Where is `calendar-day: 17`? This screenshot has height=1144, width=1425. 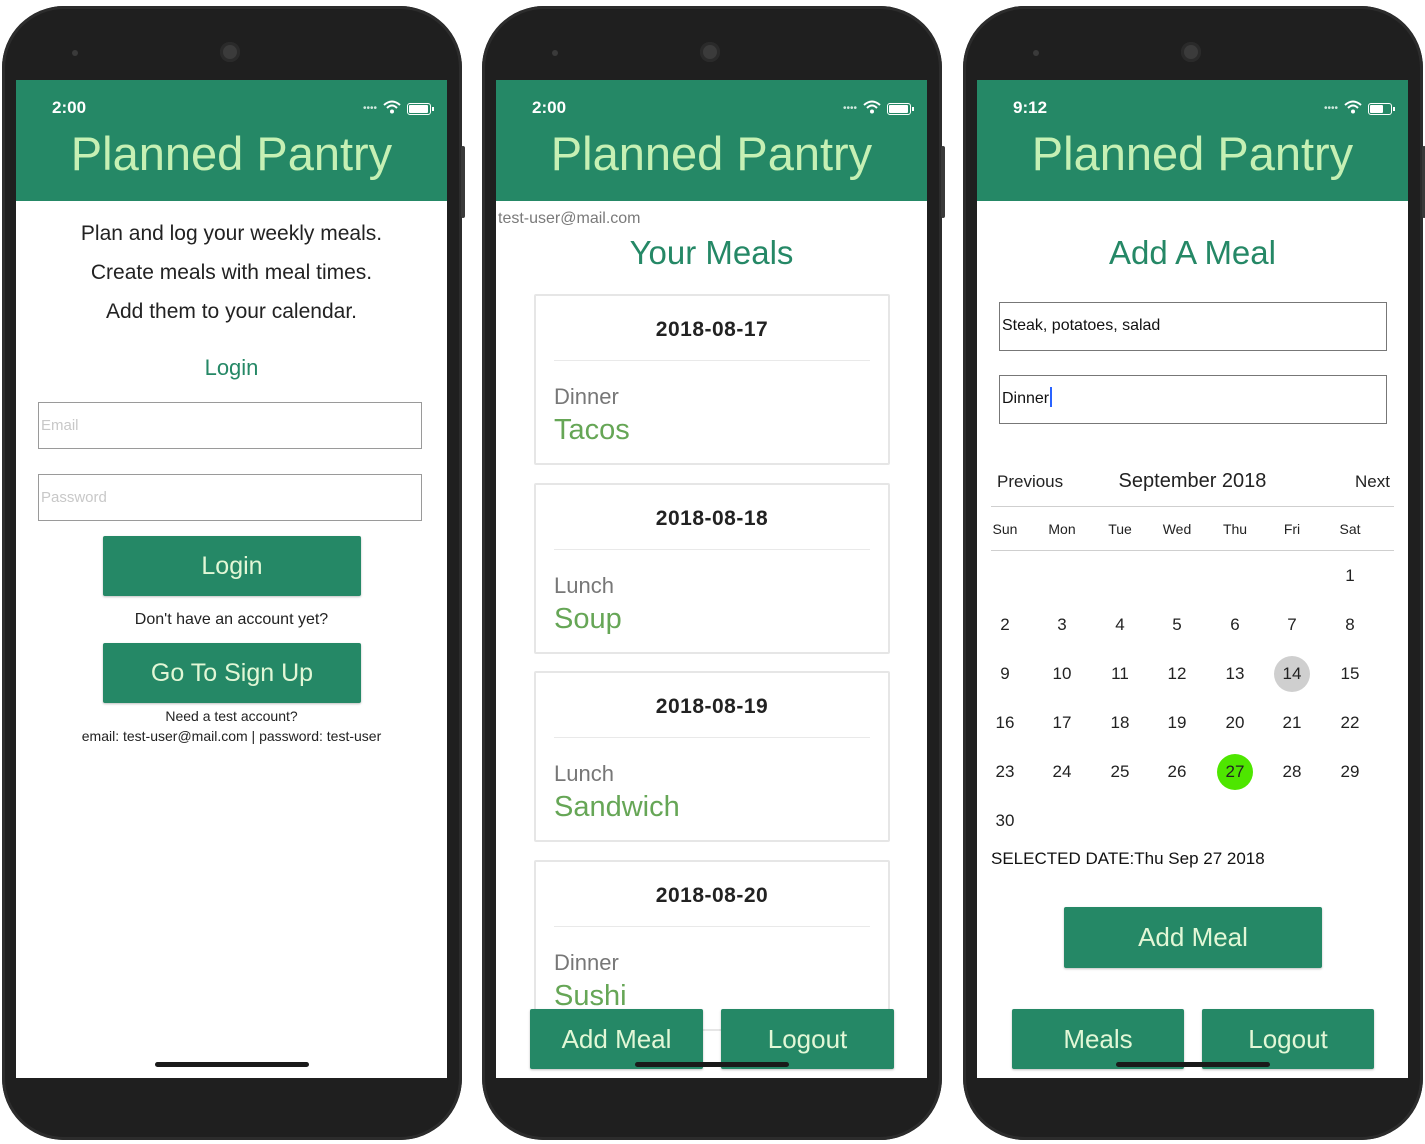
calendar-day: 17 is located at coordinates (1062, 723).